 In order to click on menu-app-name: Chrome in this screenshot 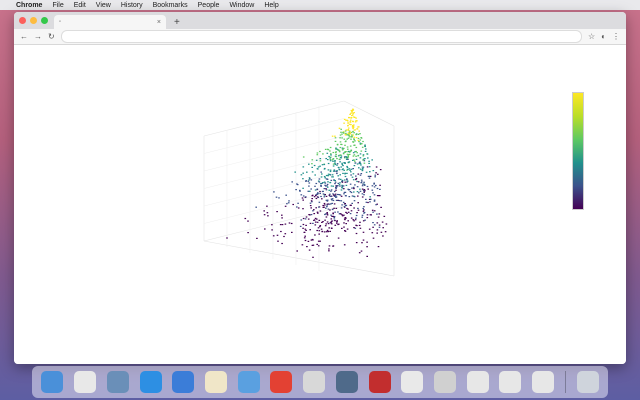, I will do `click(29, 5)`.